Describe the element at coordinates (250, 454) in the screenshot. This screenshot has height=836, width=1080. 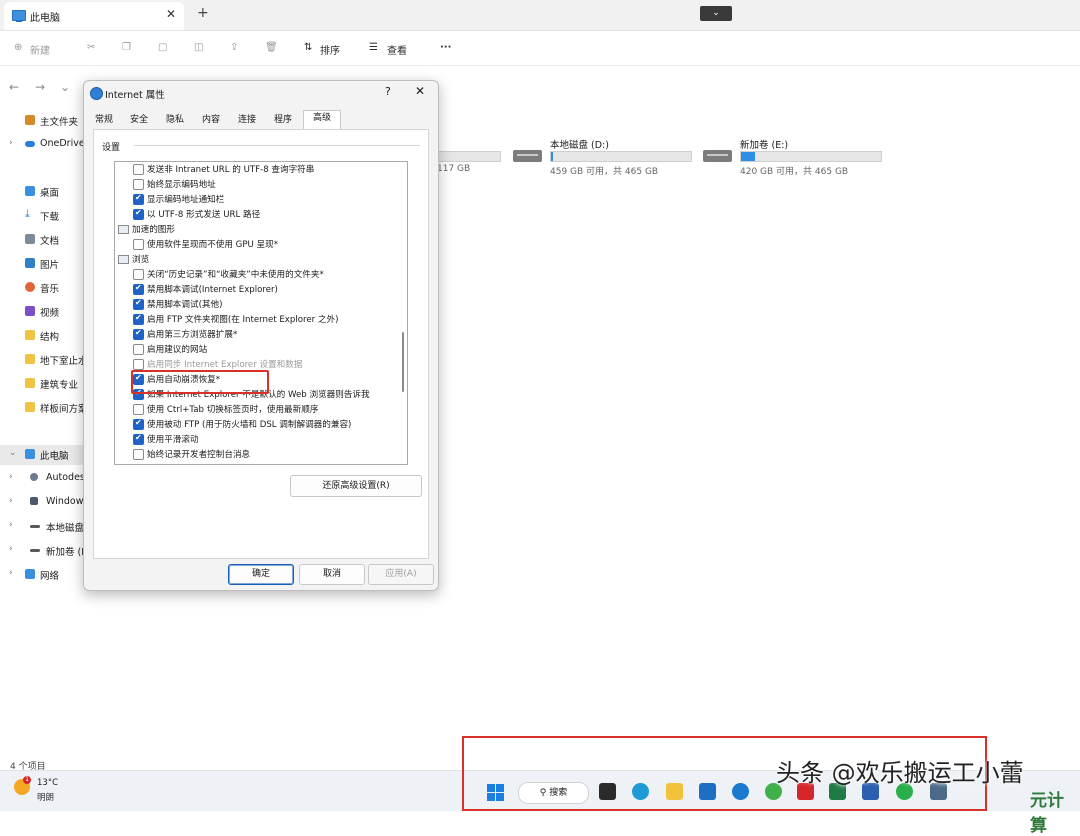
I see `setting-checkbox-row: 始终记录开发者控制台消息` at that location.